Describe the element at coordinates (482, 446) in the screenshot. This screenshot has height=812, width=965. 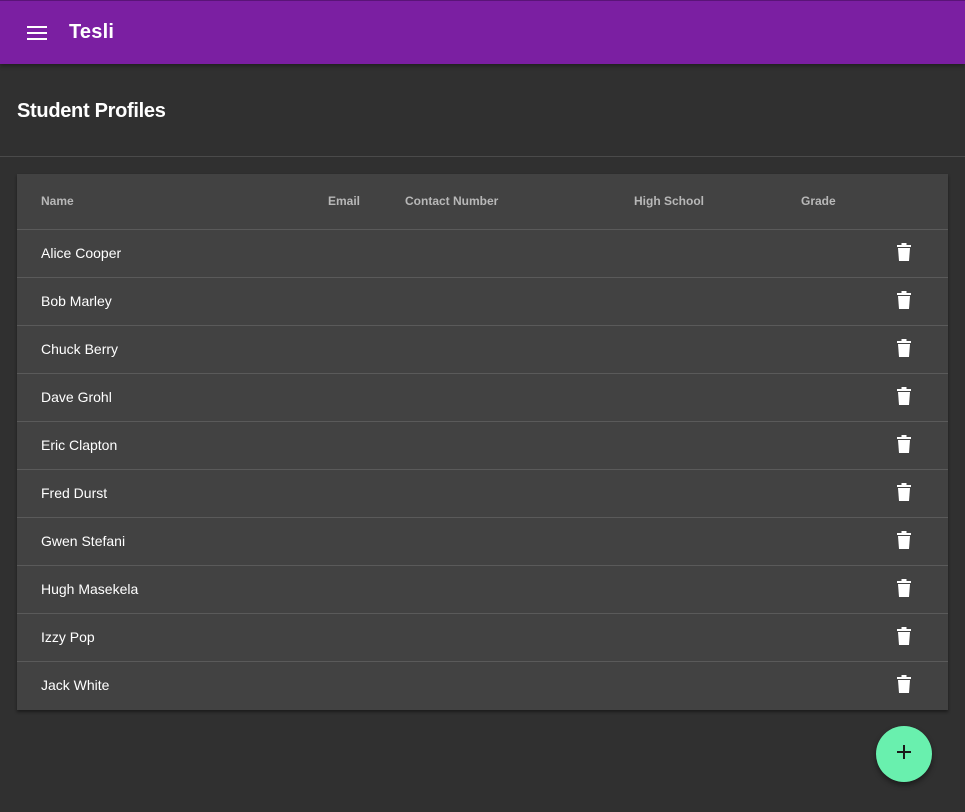
I see `table-row: Eric Clapton` at that location.